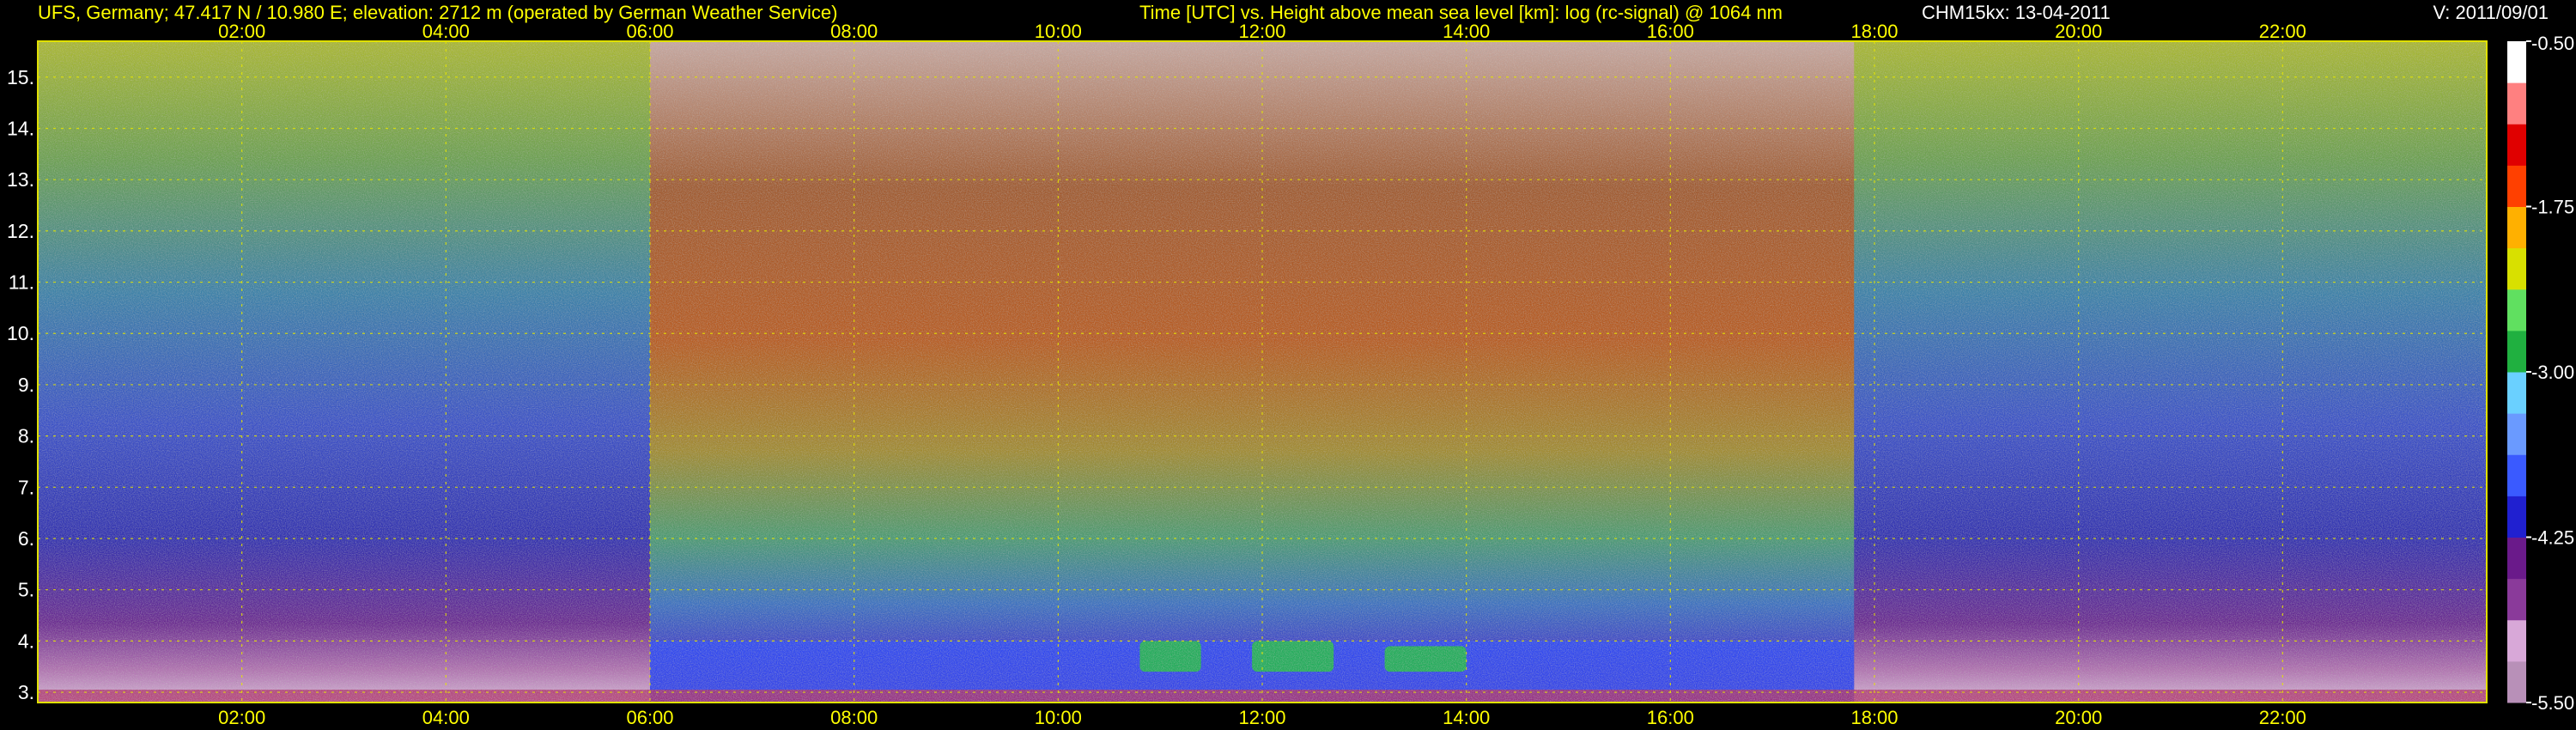 The width and height of the screenshot is (2576, 730). I want to click on y-tick-label: 10., so click(21, 333).